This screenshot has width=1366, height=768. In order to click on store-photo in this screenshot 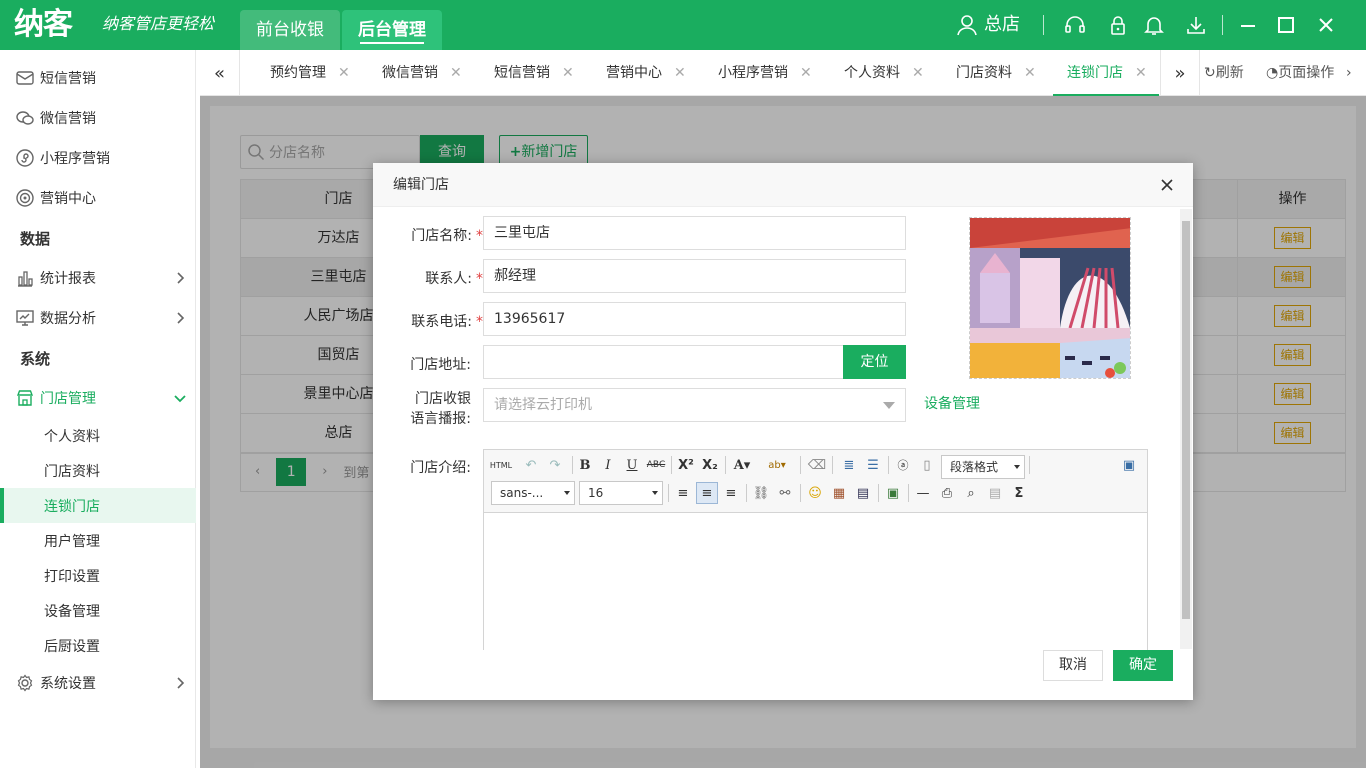, I will do `click(1050, 298)`.